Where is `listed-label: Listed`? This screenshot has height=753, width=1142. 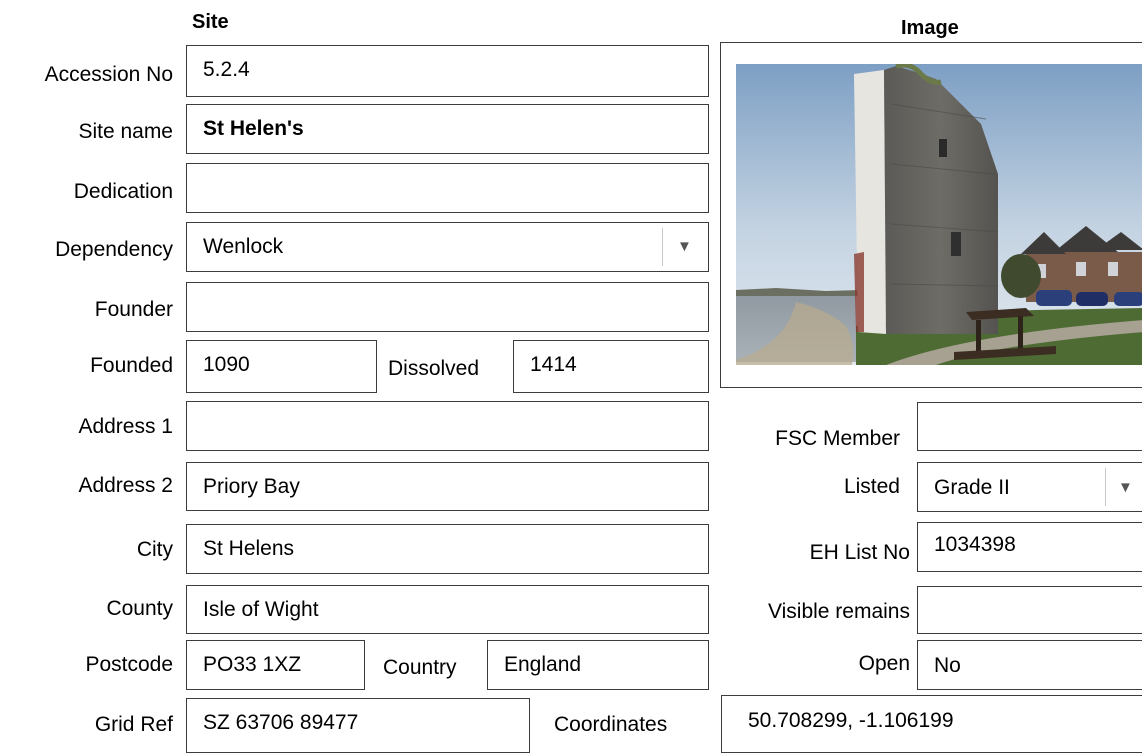 listed-label: Listed is located at coordinates (871, 486).